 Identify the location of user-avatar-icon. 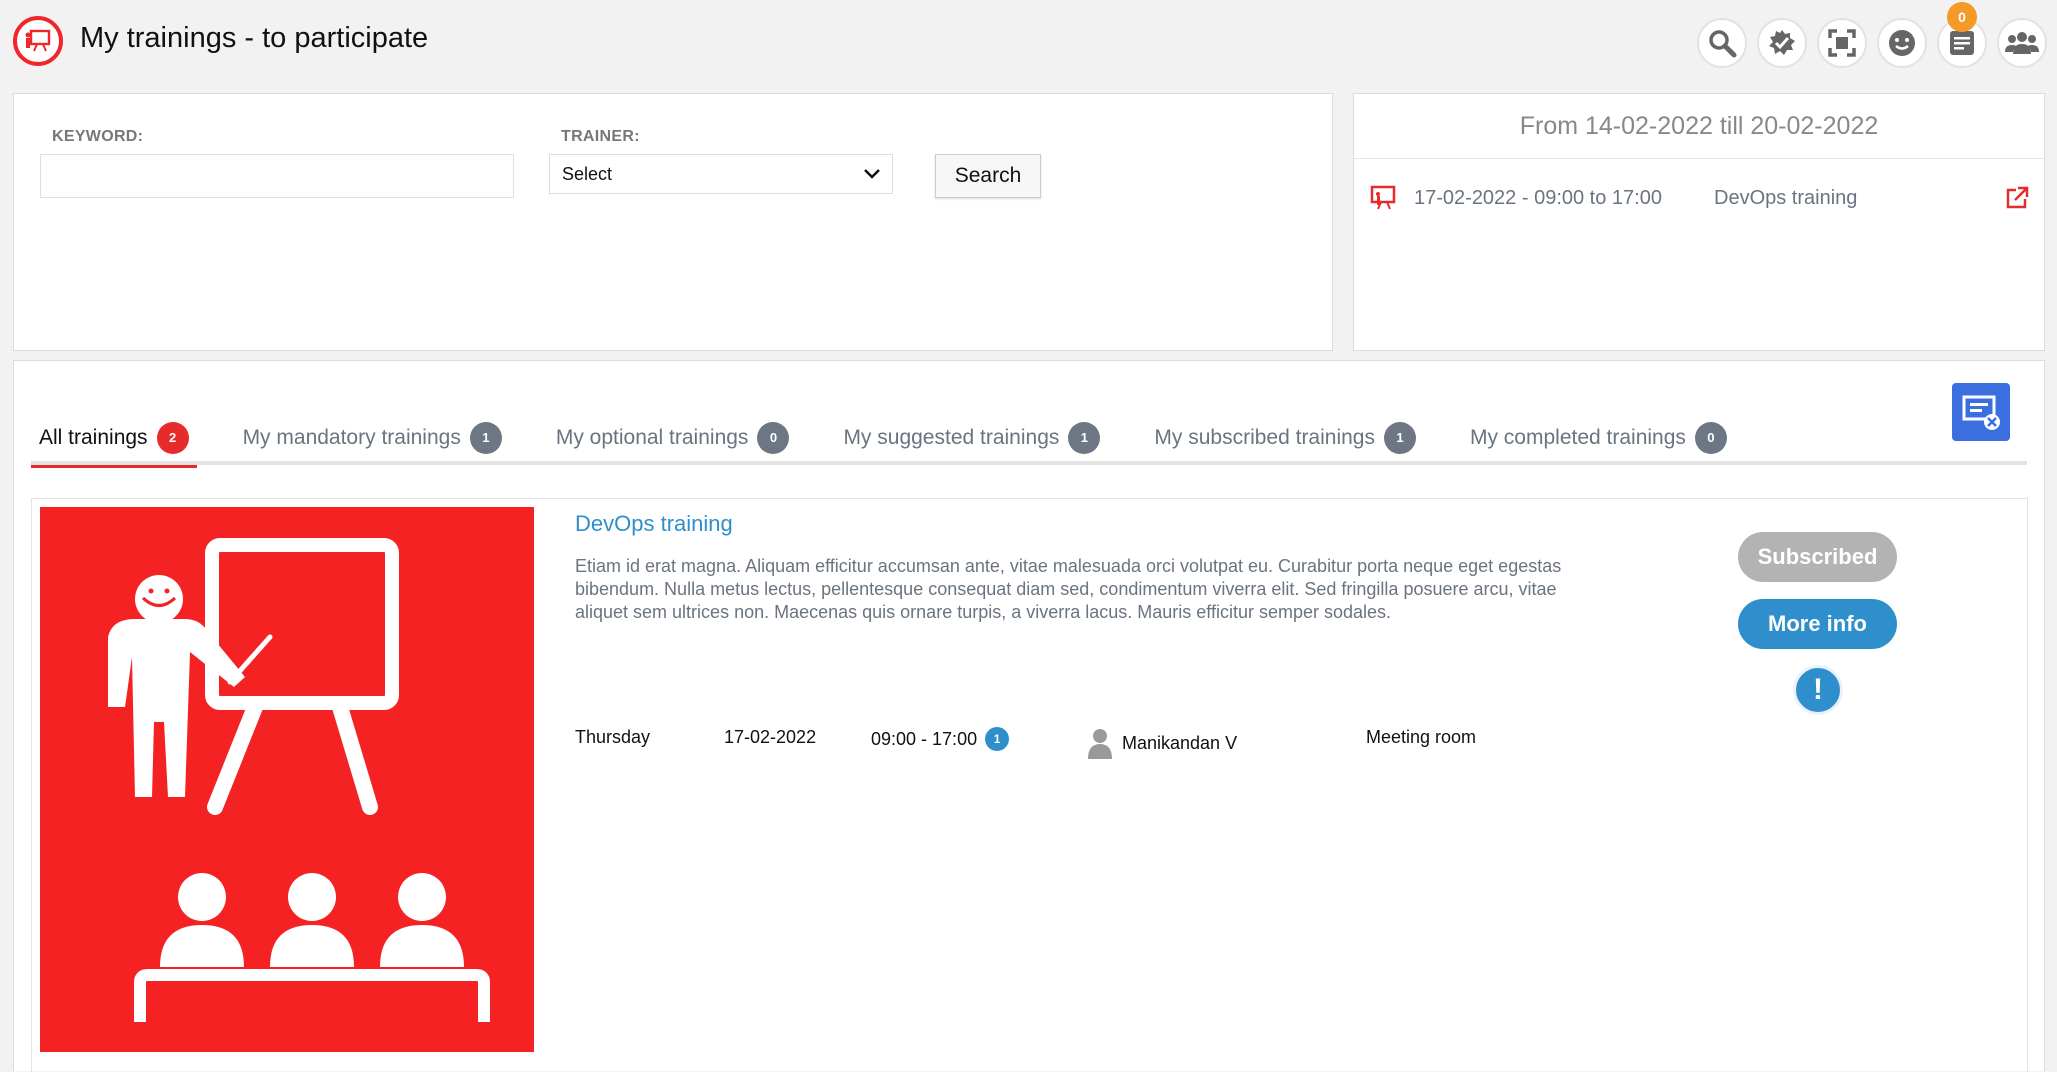
(1100, 744).